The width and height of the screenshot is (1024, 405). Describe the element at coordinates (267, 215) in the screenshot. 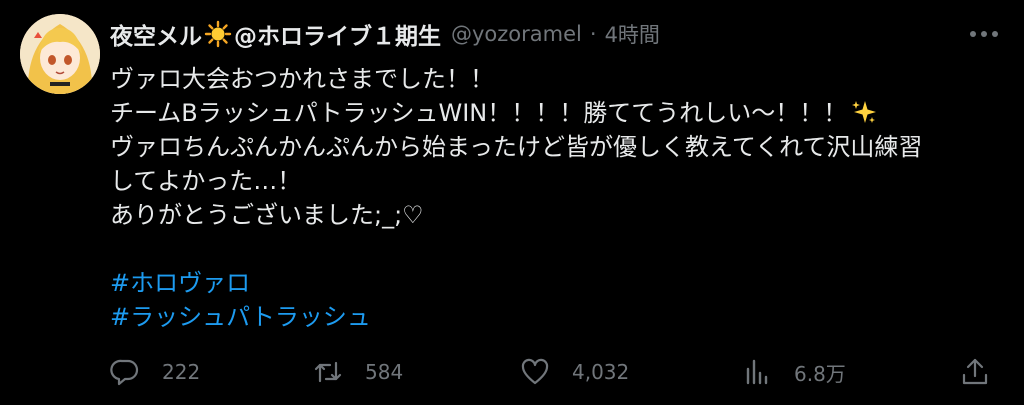

I see `tweet-line: ありがとうございました;_;♡` at that location.